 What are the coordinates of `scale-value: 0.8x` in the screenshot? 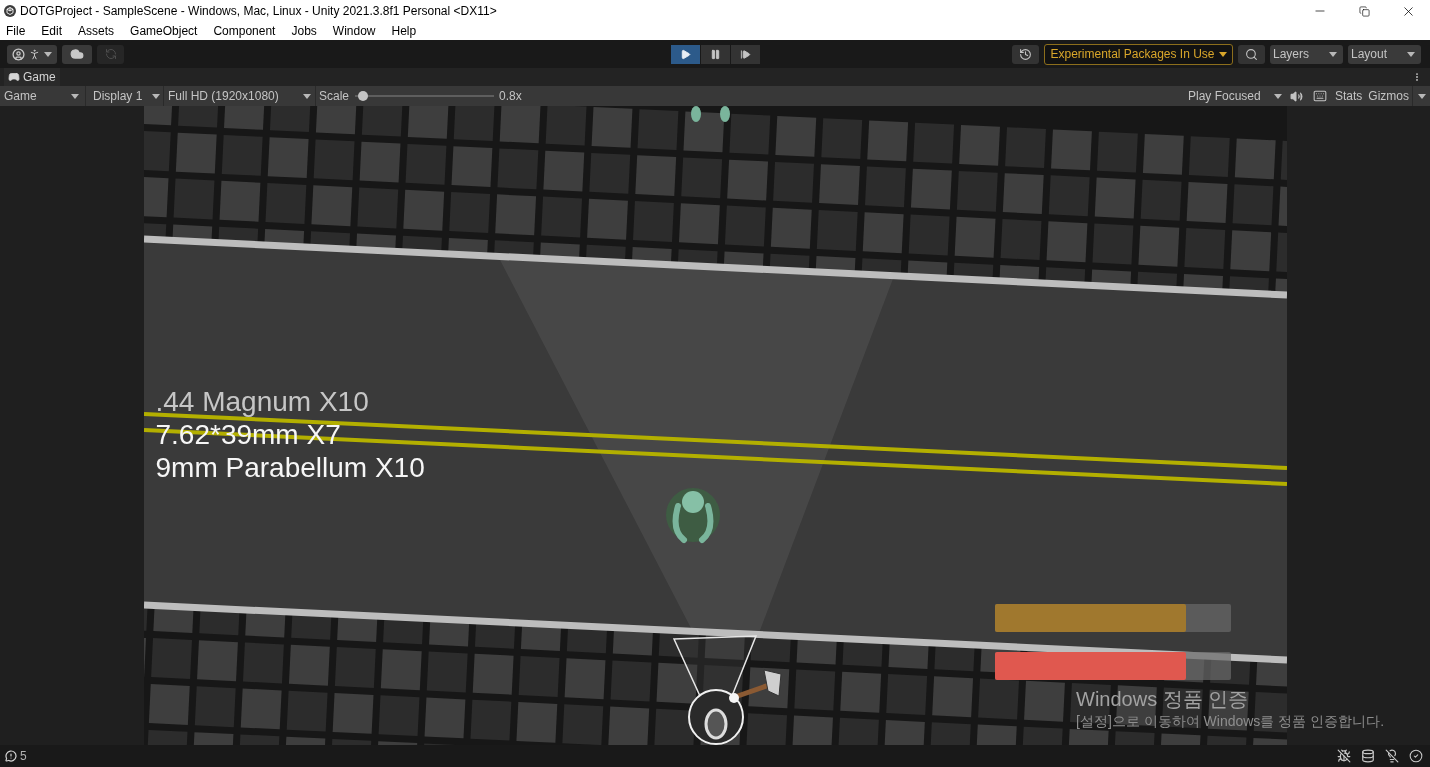 It's located at (510, 96).